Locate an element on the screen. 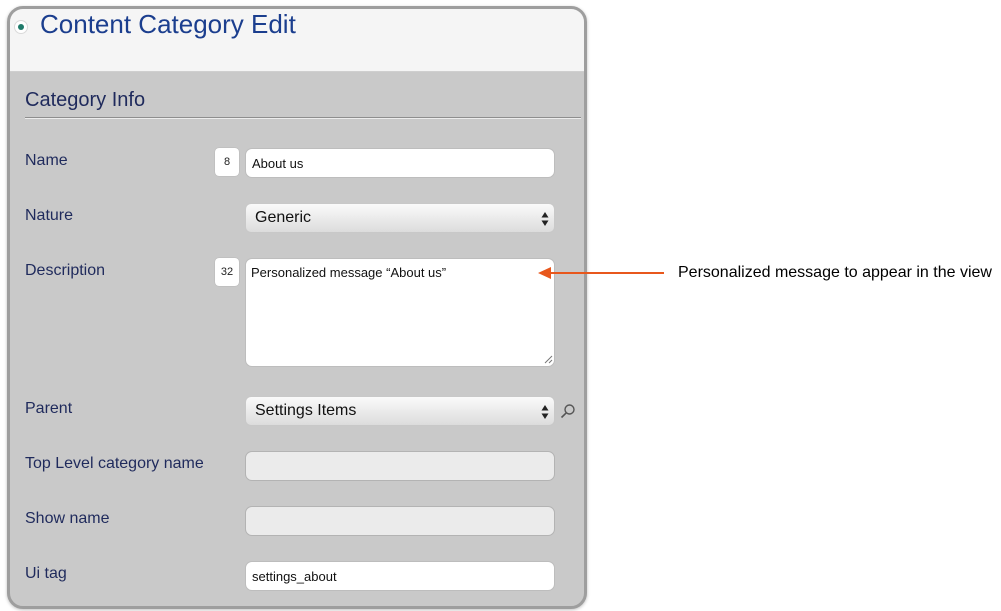 The height and width of the screenshot is (611, 1001). name-label: Name is located at coordinates (46, 160).